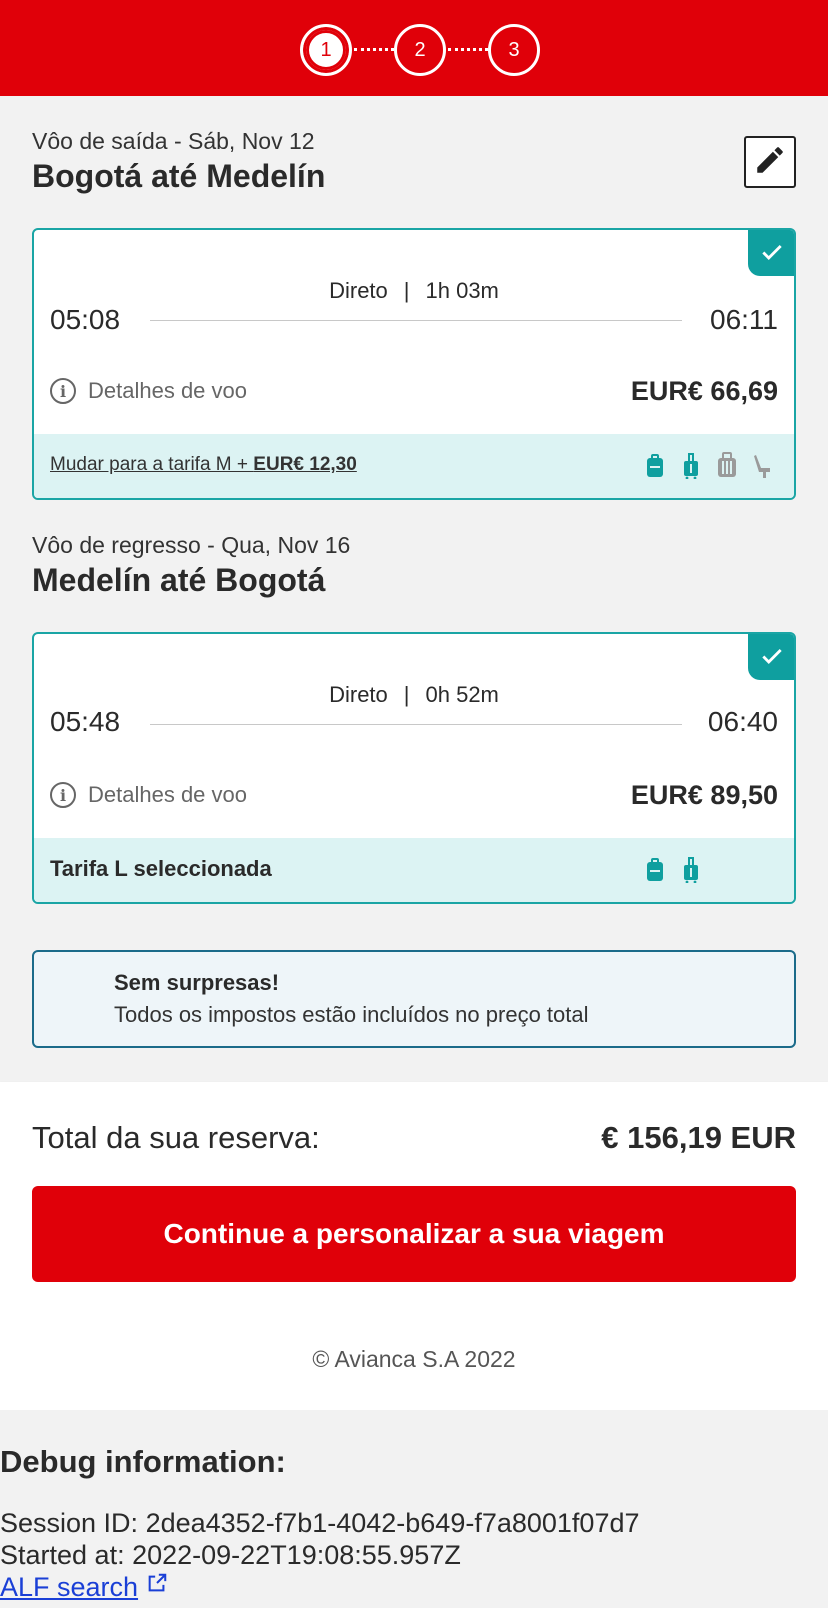 This screenshot has width=828, height=1608. I want to click on alf-search-link: ALF search, so click(69, 1587).